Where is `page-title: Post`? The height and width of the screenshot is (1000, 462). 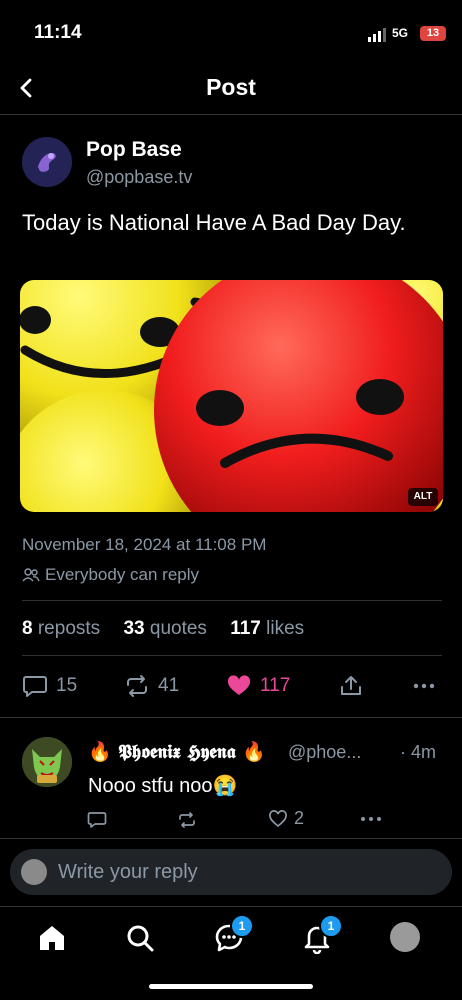
page-title: Post is located at coordinates (231, 87).